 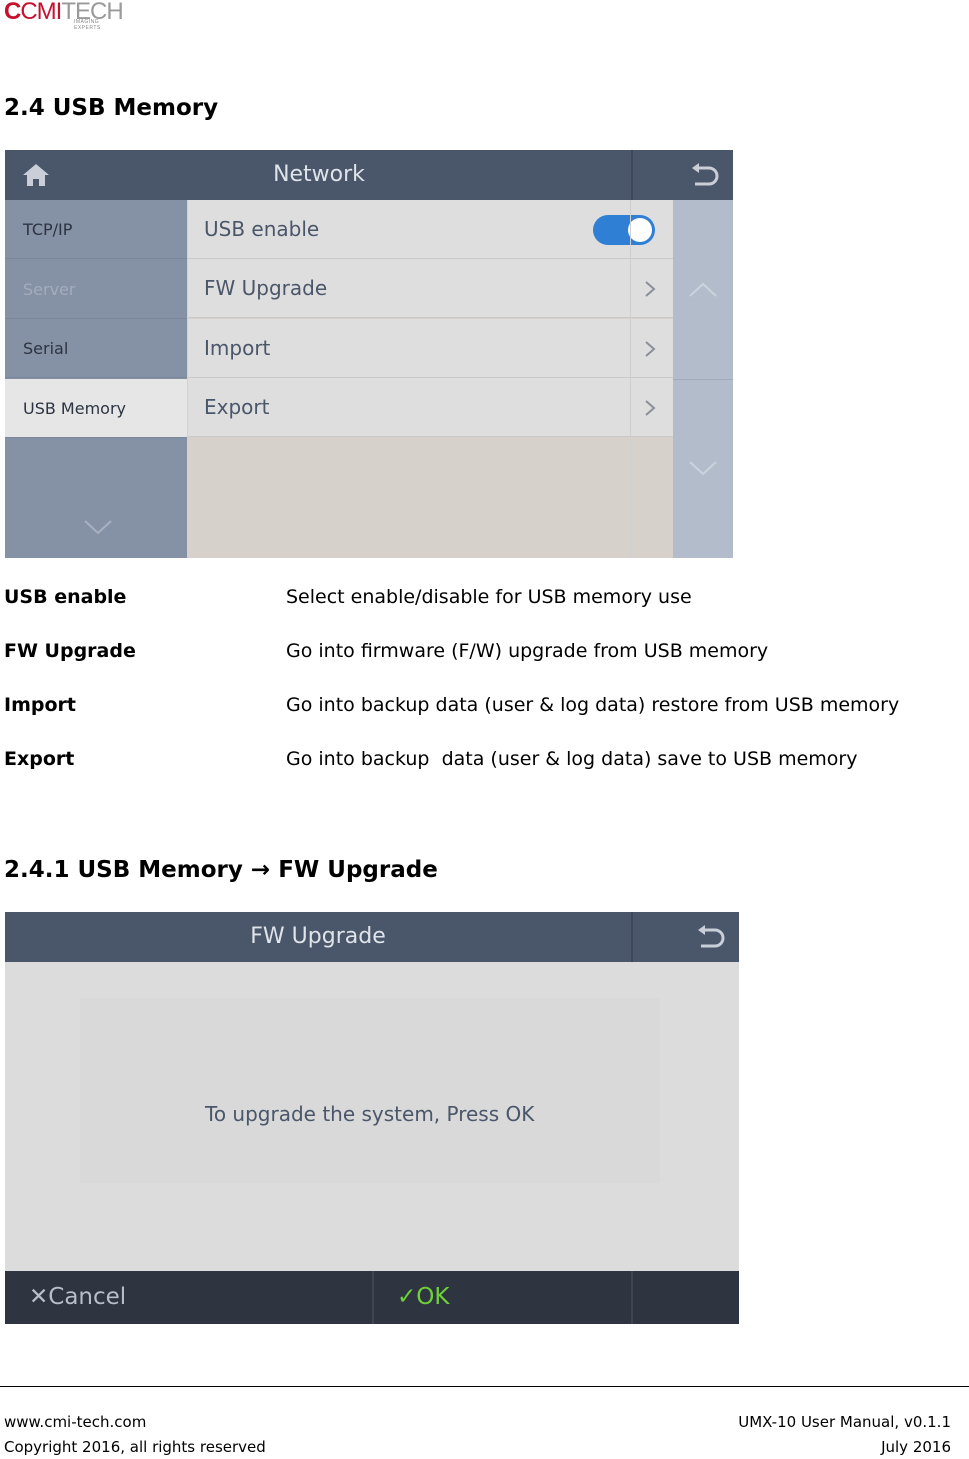 I want to click on chevron-up-icon, so click(x=703, y=290).